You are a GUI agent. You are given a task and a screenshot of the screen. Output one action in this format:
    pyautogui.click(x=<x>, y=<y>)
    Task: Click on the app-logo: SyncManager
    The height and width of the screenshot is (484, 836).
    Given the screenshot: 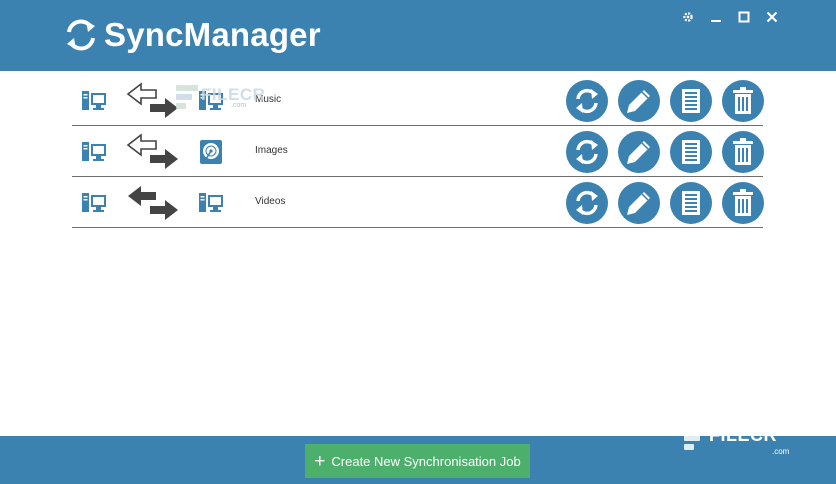 What is the action you would take?
    pyautogui.click(x=192, y=35)
    